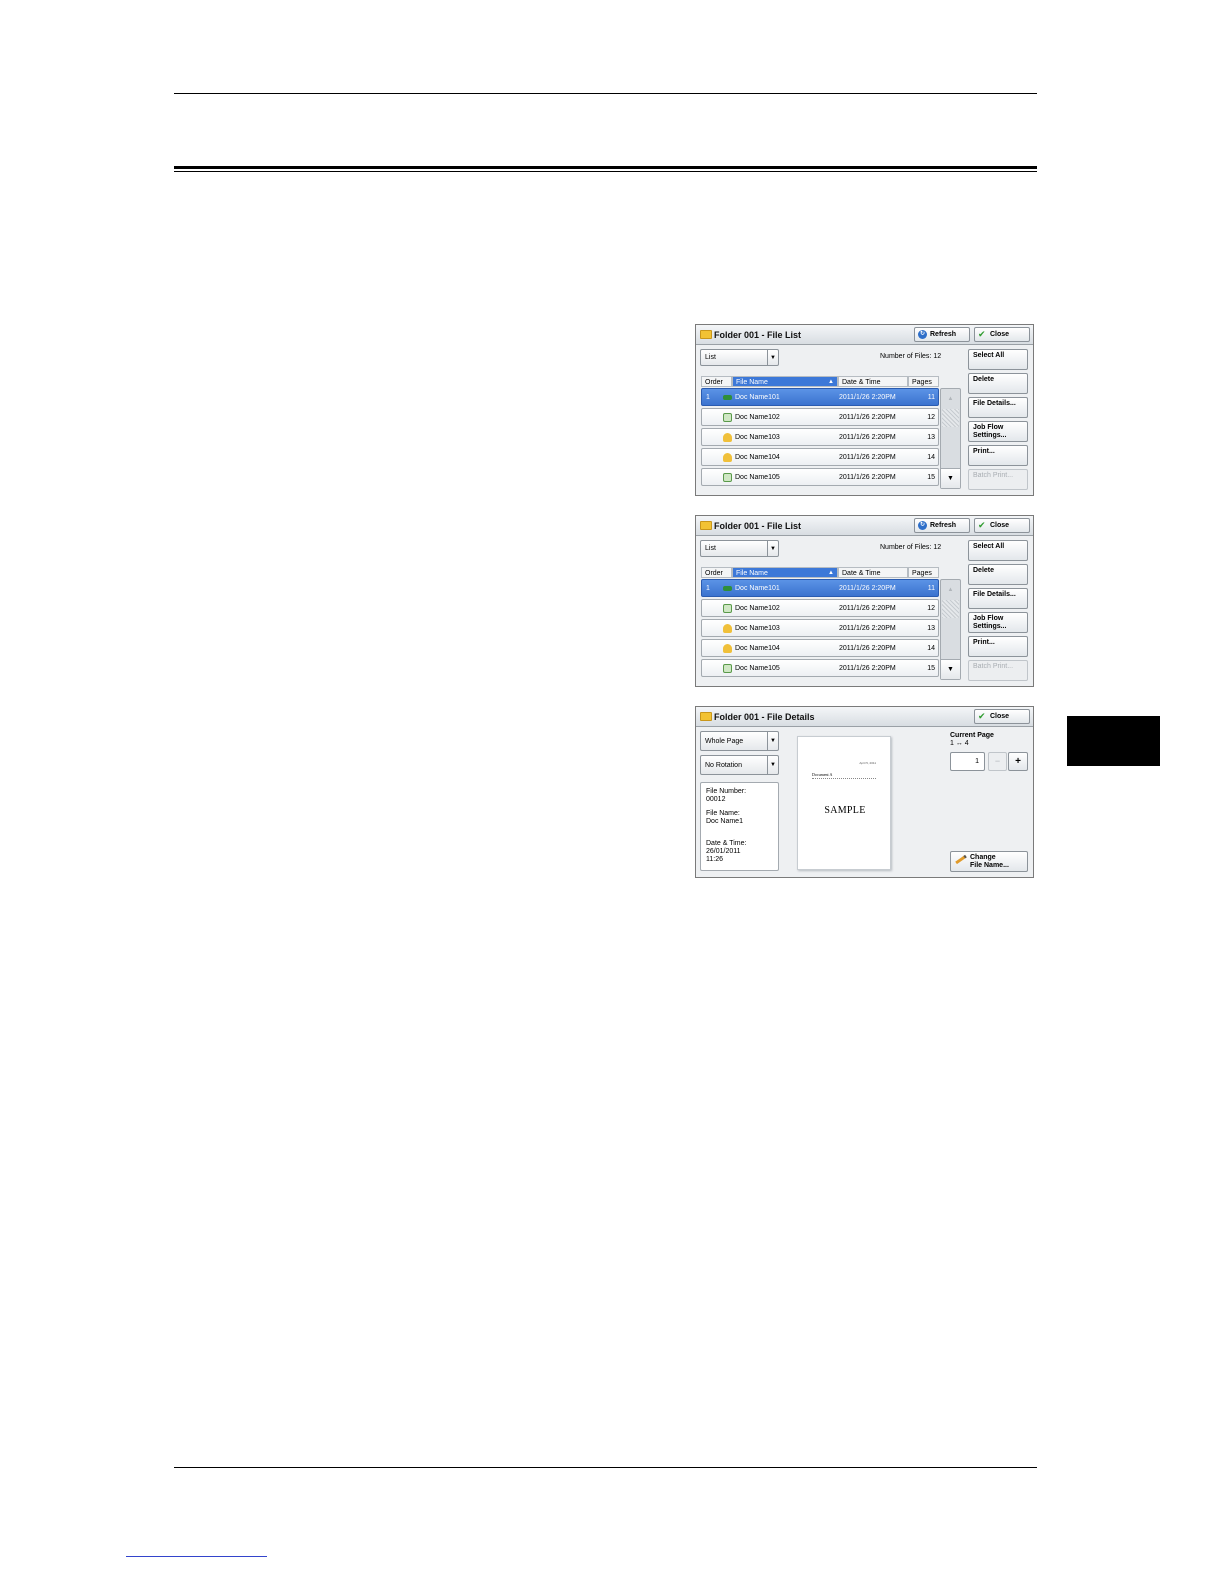  What do you see at coordinates (739, 765) in the screenshot?
I see `rotation-select: No Rotation ▼` at bounding box center [739, 765].